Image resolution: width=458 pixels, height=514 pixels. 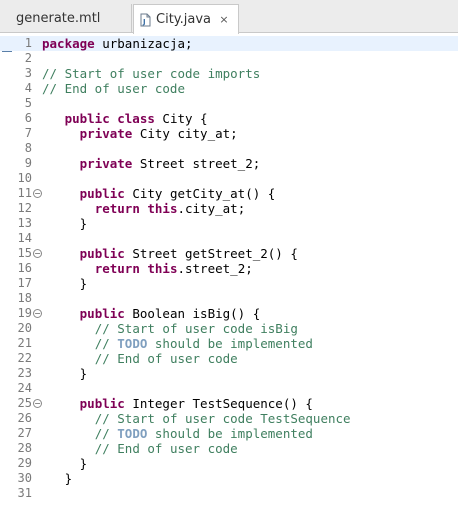 I want to click on code-line: 12 return this.city_at;, so click(x=229, y=208).